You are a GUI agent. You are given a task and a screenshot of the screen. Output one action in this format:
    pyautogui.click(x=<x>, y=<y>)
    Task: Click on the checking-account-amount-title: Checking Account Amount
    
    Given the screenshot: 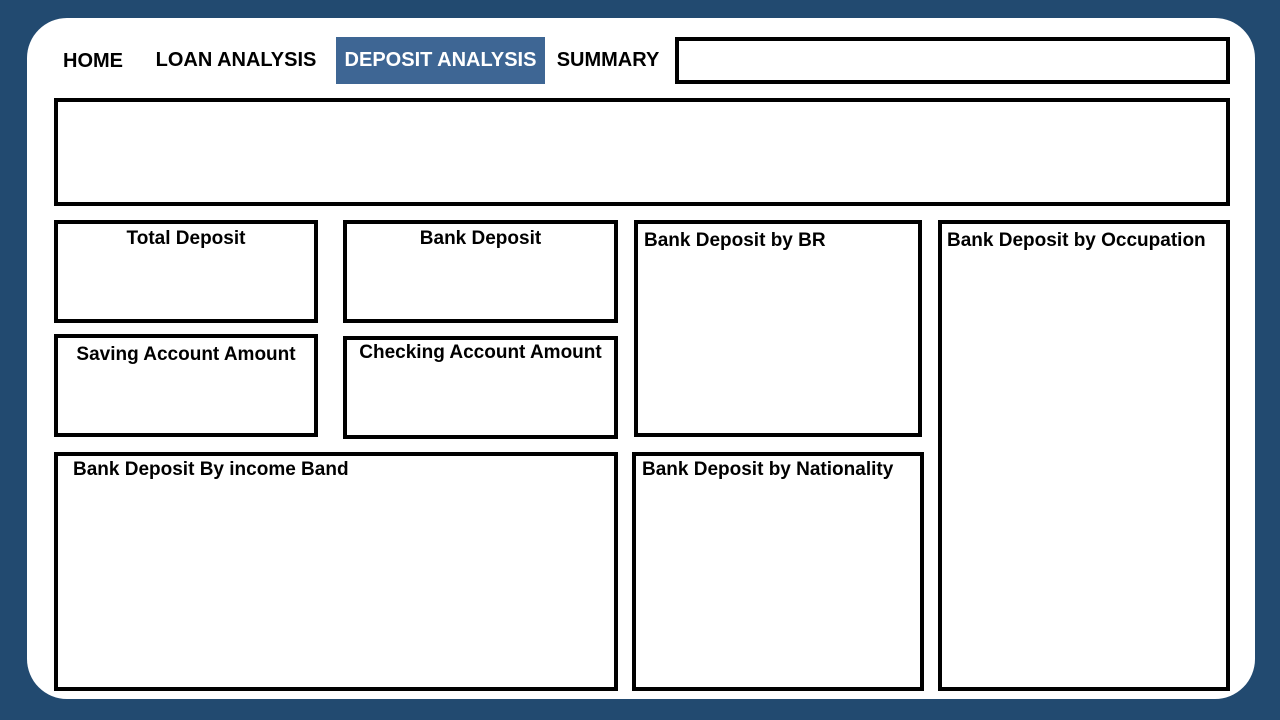 What is the action you would take?
    pyautogui.click(x=480, y=352)
    